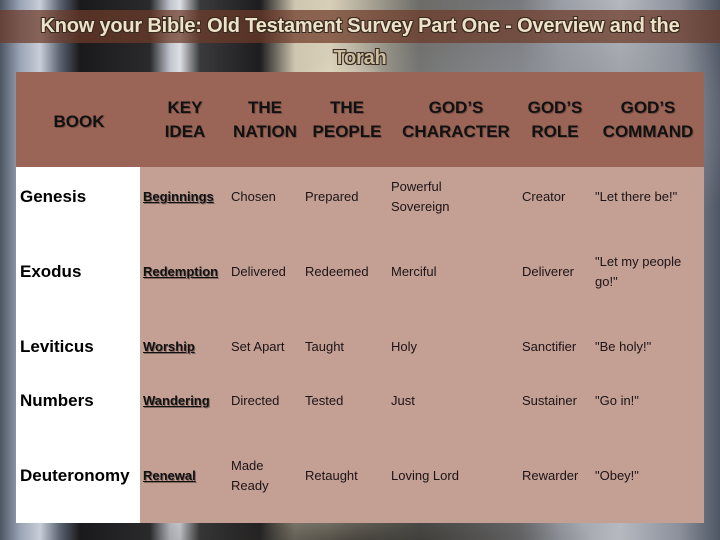  I want to click on role-cell: Rewarder, so click(550, 475).